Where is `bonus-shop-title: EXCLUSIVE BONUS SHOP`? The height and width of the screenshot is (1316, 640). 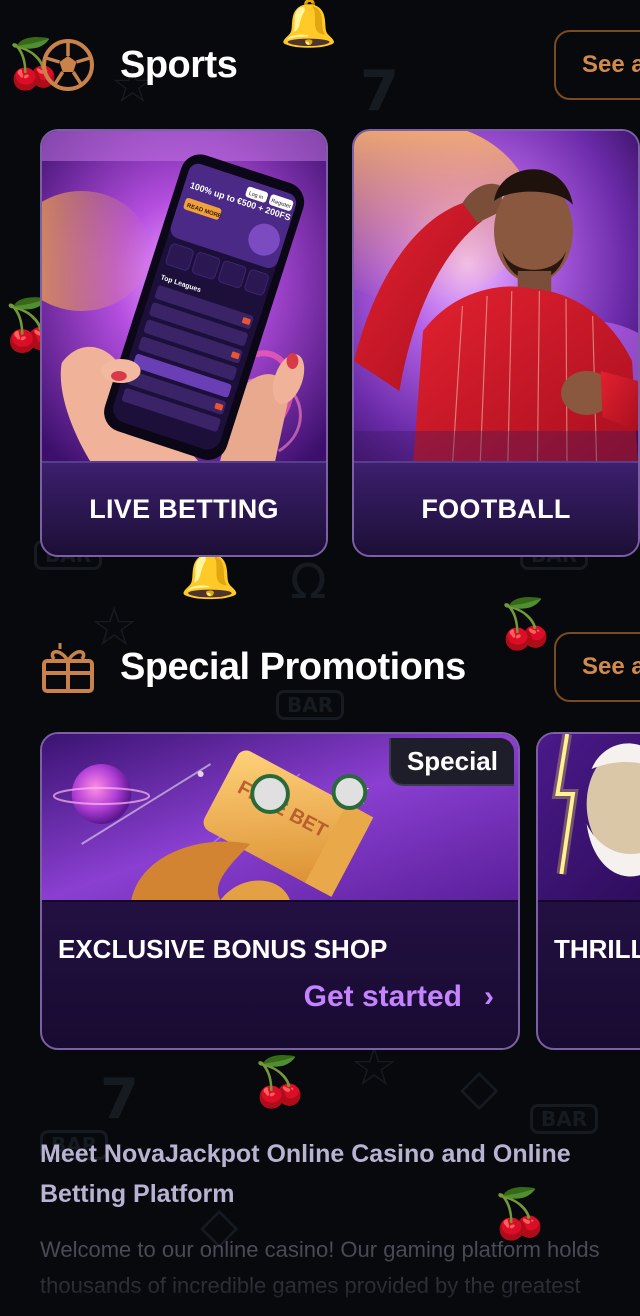
bonus-shop-title: EXCLUSIVE BONUS SHOP is located at coordinates (223, 949).